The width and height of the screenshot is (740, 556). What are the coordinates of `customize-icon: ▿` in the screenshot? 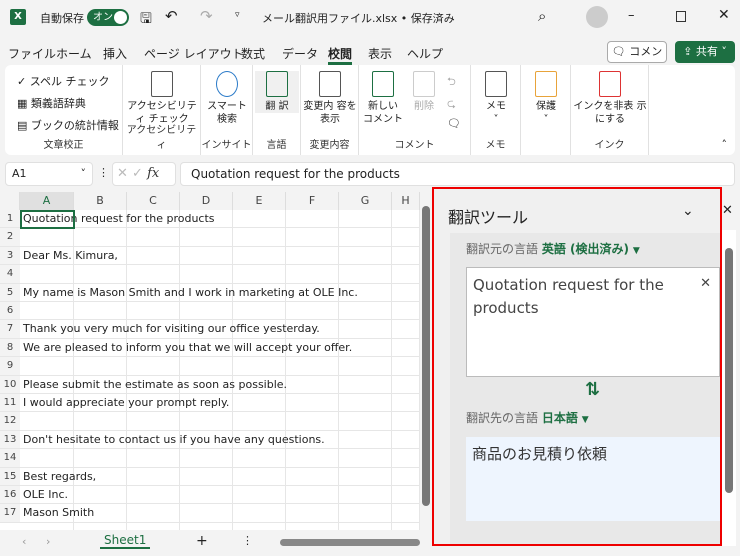 It's located at (237, 15).